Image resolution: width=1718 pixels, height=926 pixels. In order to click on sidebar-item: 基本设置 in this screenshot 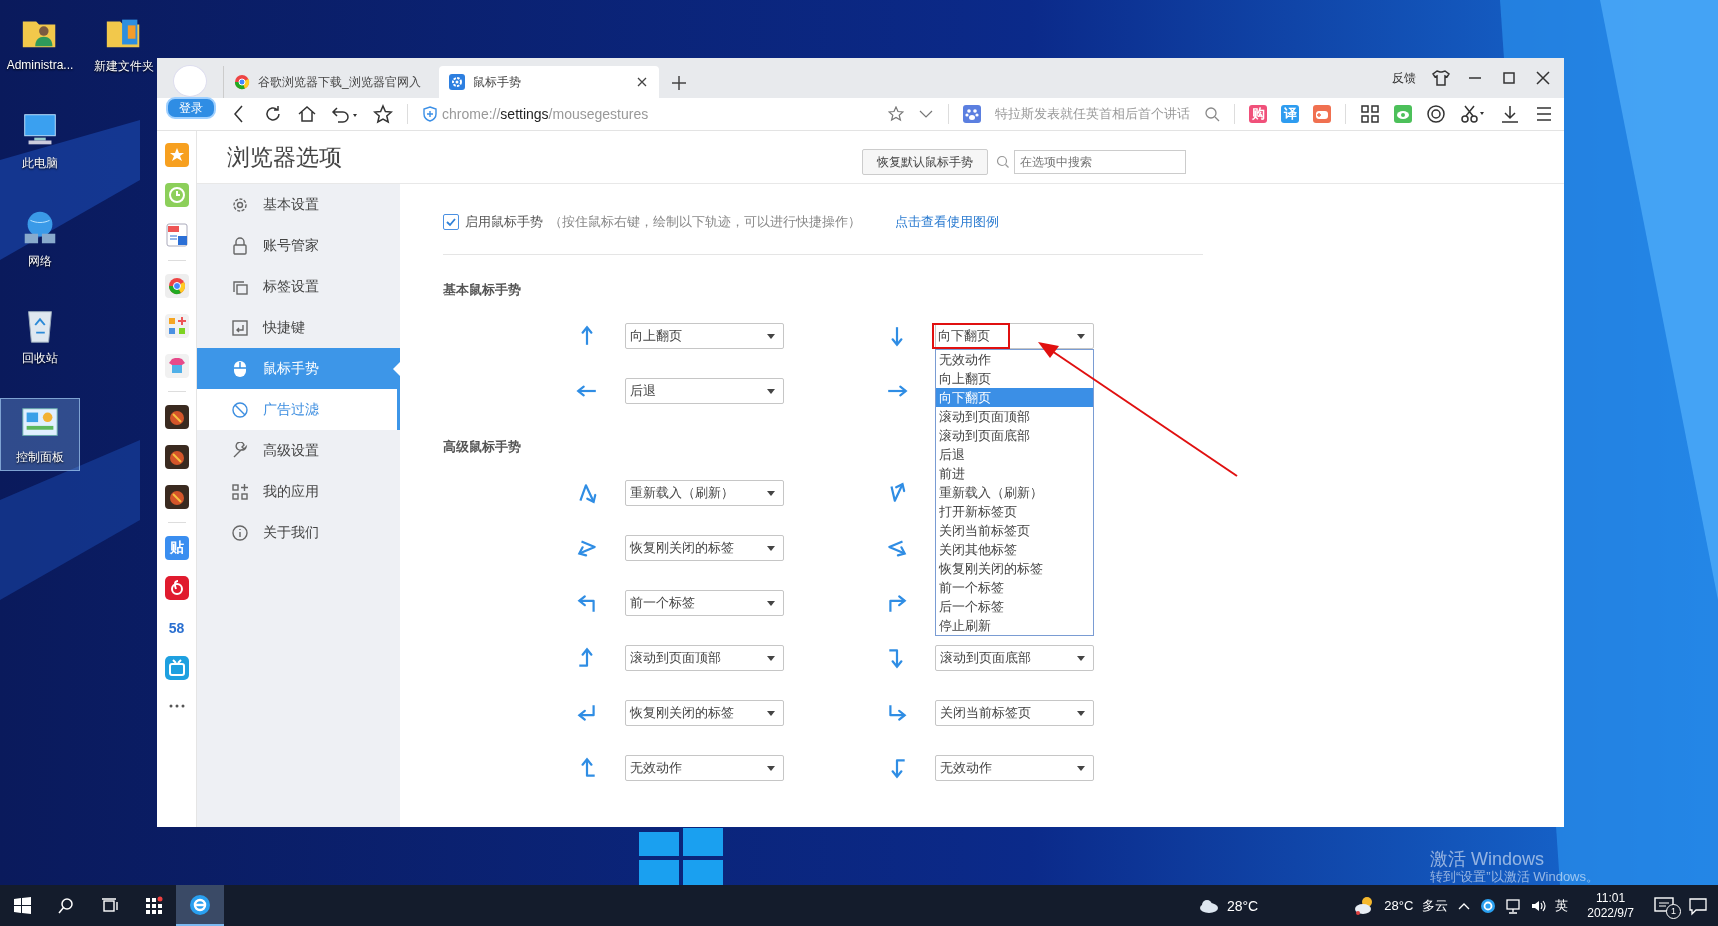, I will do `click(298, 204)`.